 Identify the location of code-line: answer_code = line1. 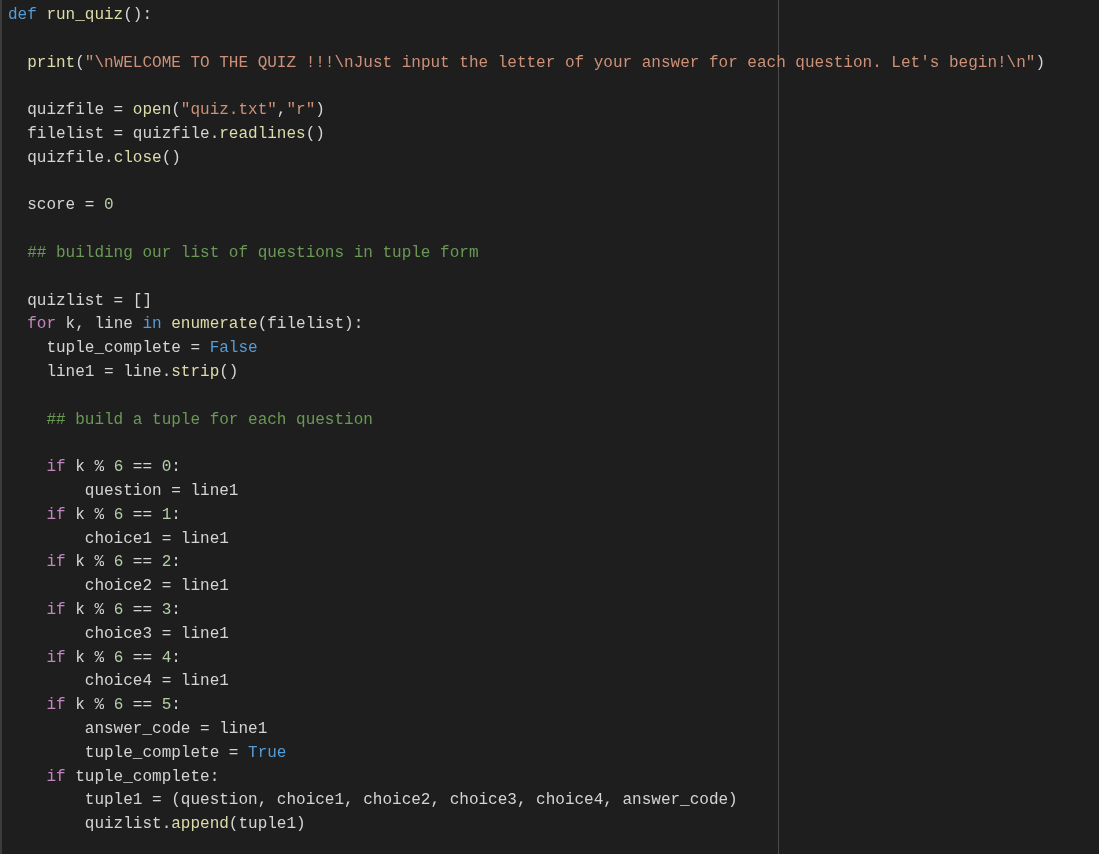
(176, 729).